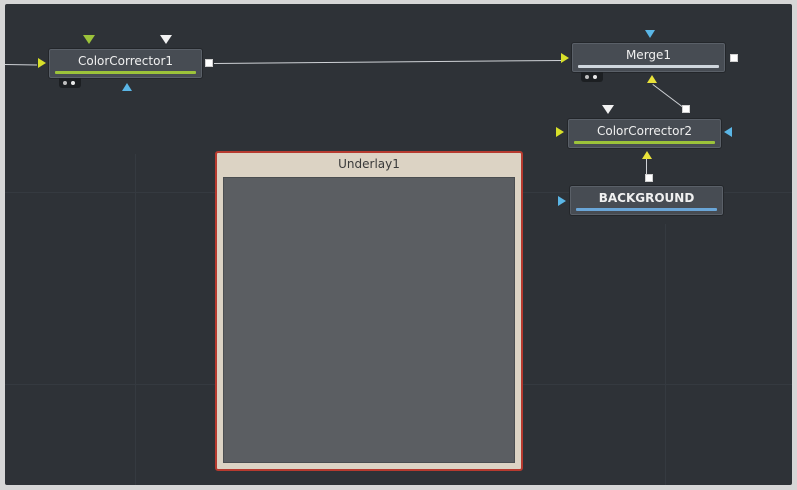 This screenshot has width=797, height=490. I want to click on node-merge1: Merge1, so click(648, 57).